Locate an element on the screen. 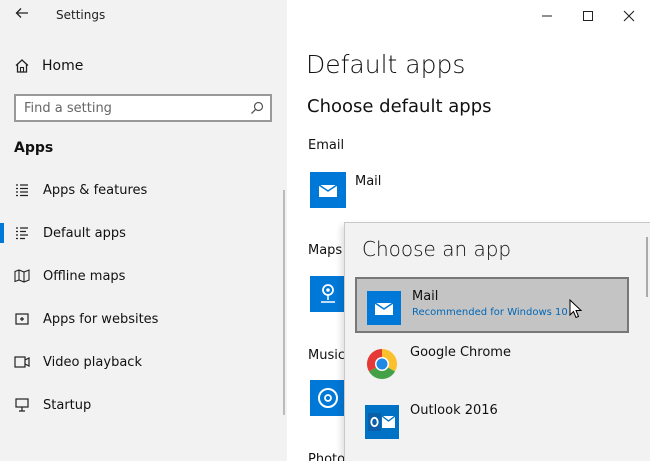 Image resolution: width=650 pixels, height=461 pixels. sidebar-item-apps-features: Apps & features is located at coordinates (140, 190).